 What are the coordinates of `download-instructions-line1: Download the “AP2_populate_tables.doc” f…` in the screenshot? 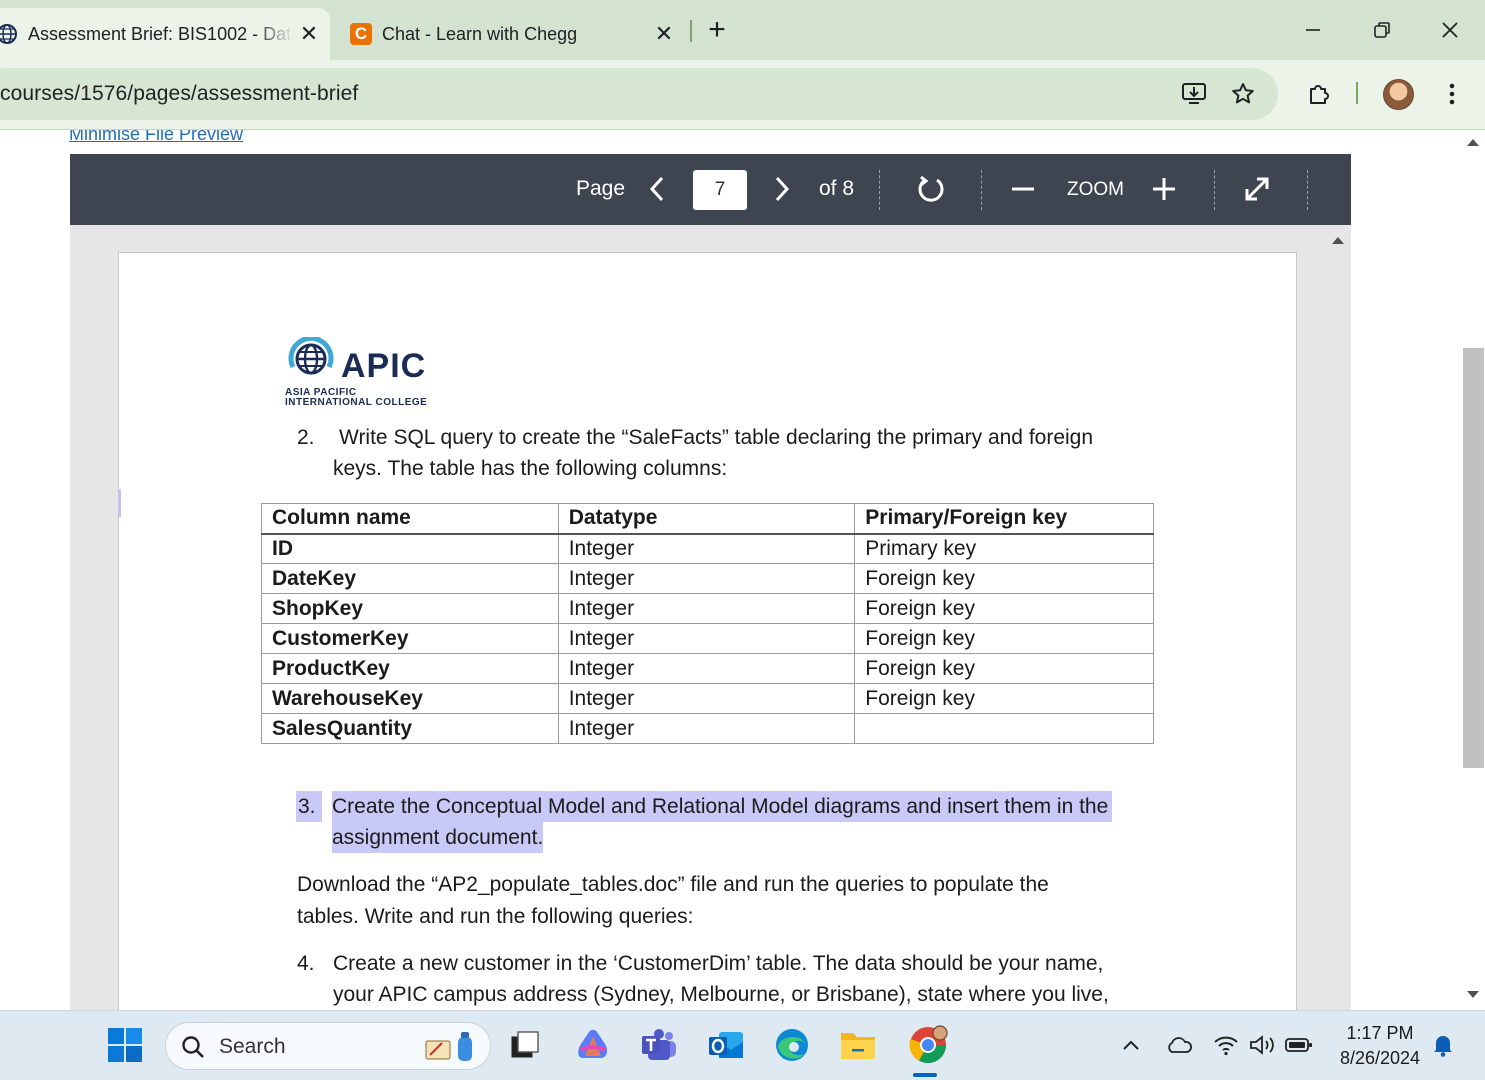 It's located at (673, 884).